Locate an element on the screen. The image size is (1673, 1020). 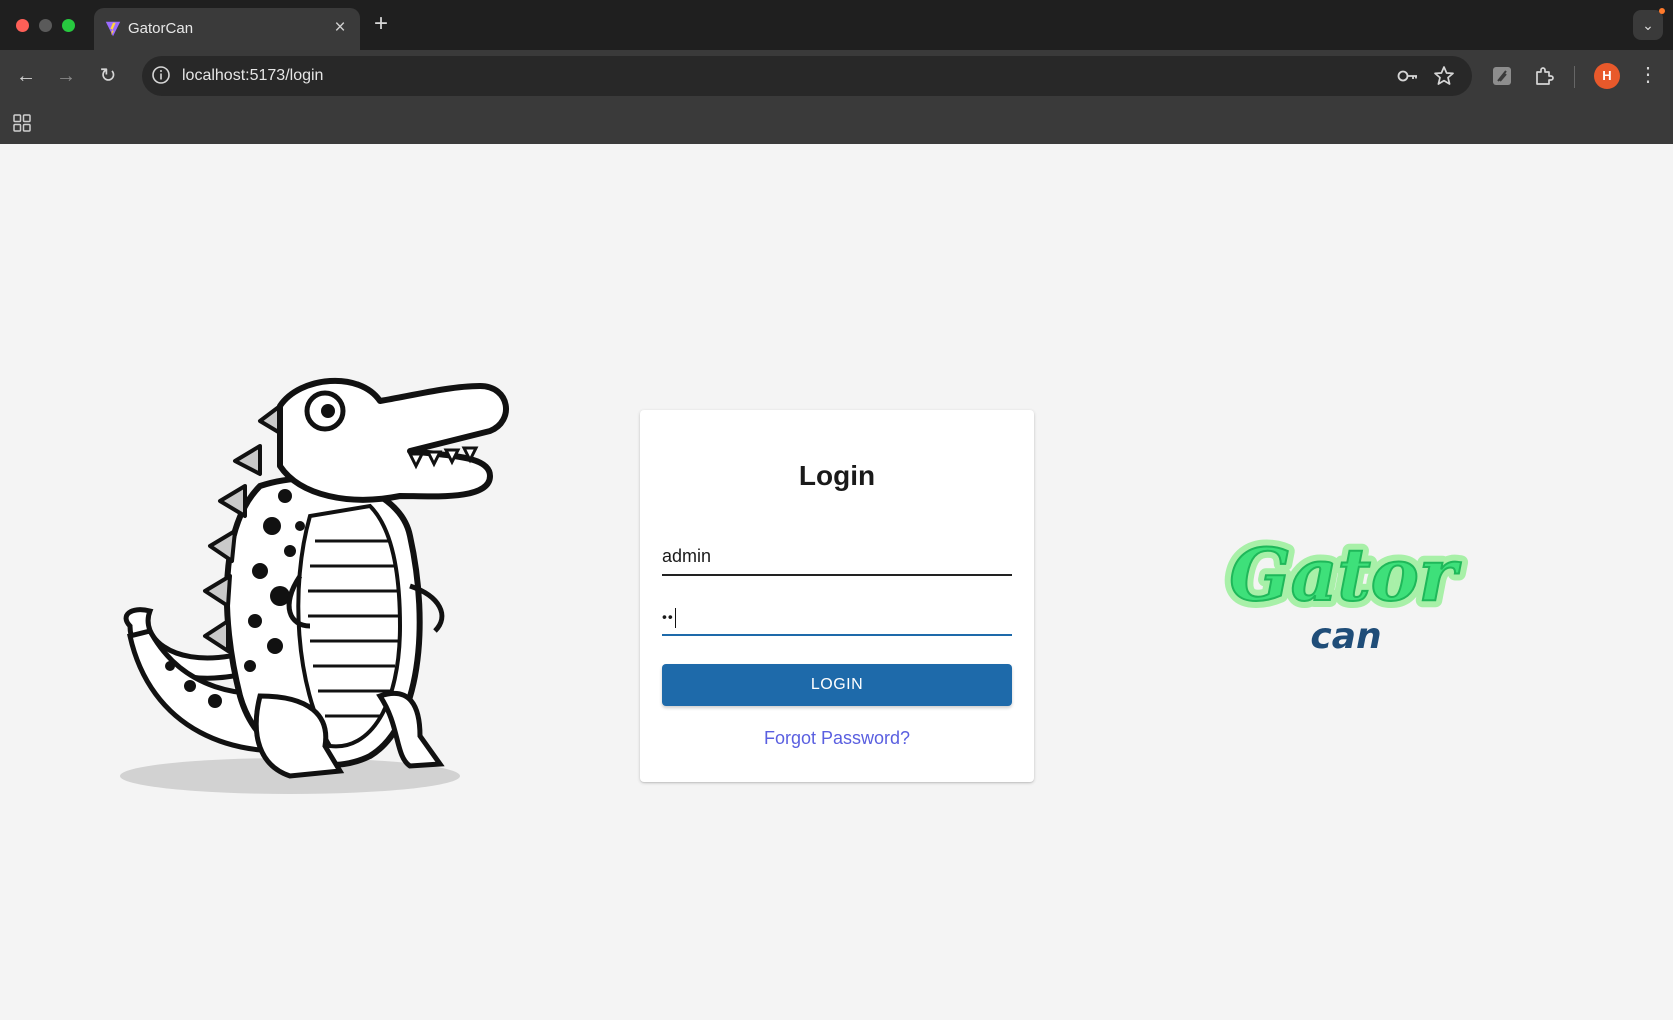
close-window-button is located at coordinates (22, 25).